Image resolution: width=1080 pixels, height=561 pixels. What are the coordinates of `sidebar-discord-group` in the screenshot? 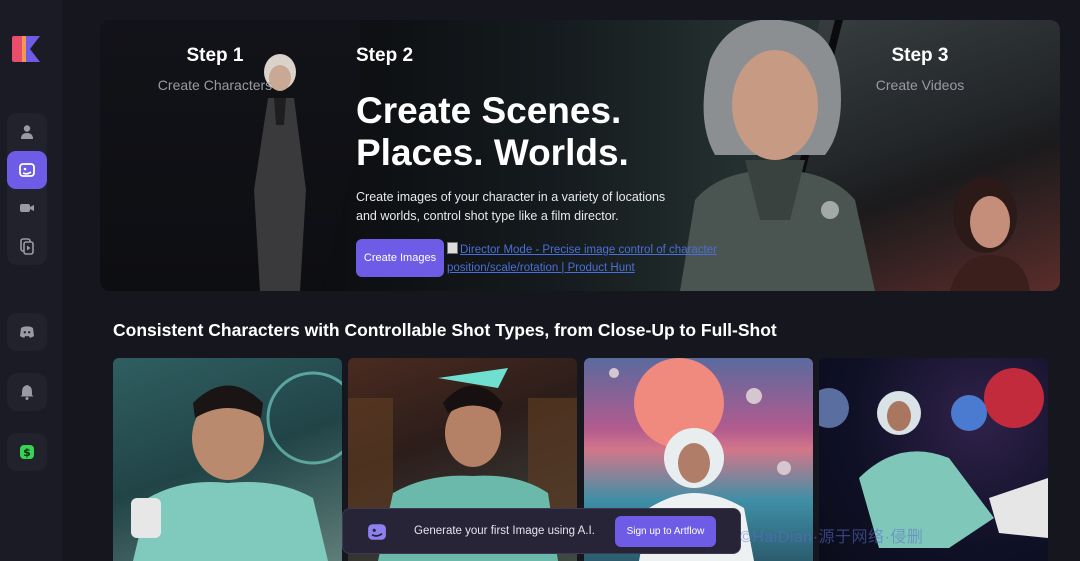 It's located at (27, 332).